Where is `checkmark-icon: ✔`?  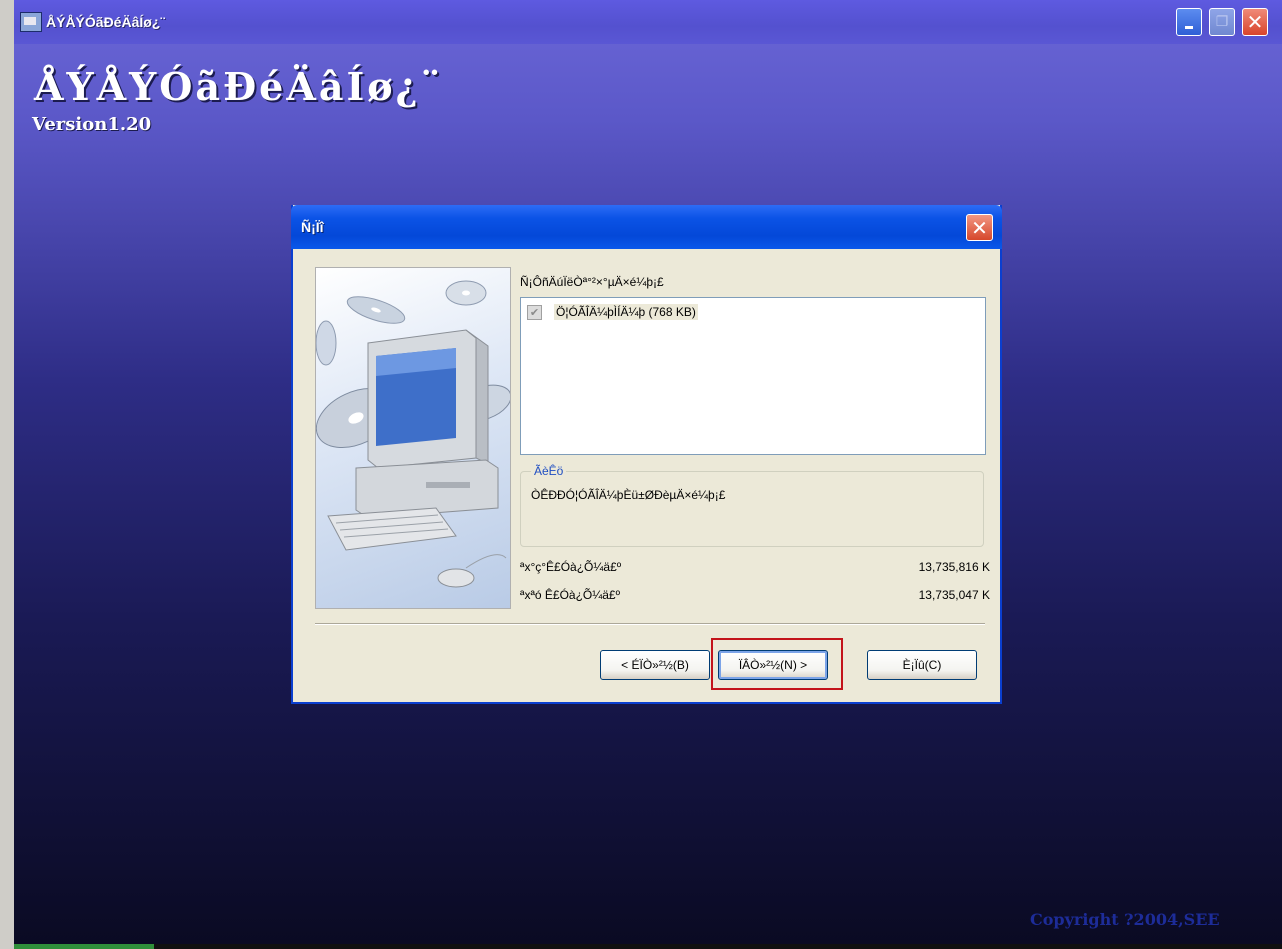 checkmark-icon: ✔ is located at coordinates (534, 312).